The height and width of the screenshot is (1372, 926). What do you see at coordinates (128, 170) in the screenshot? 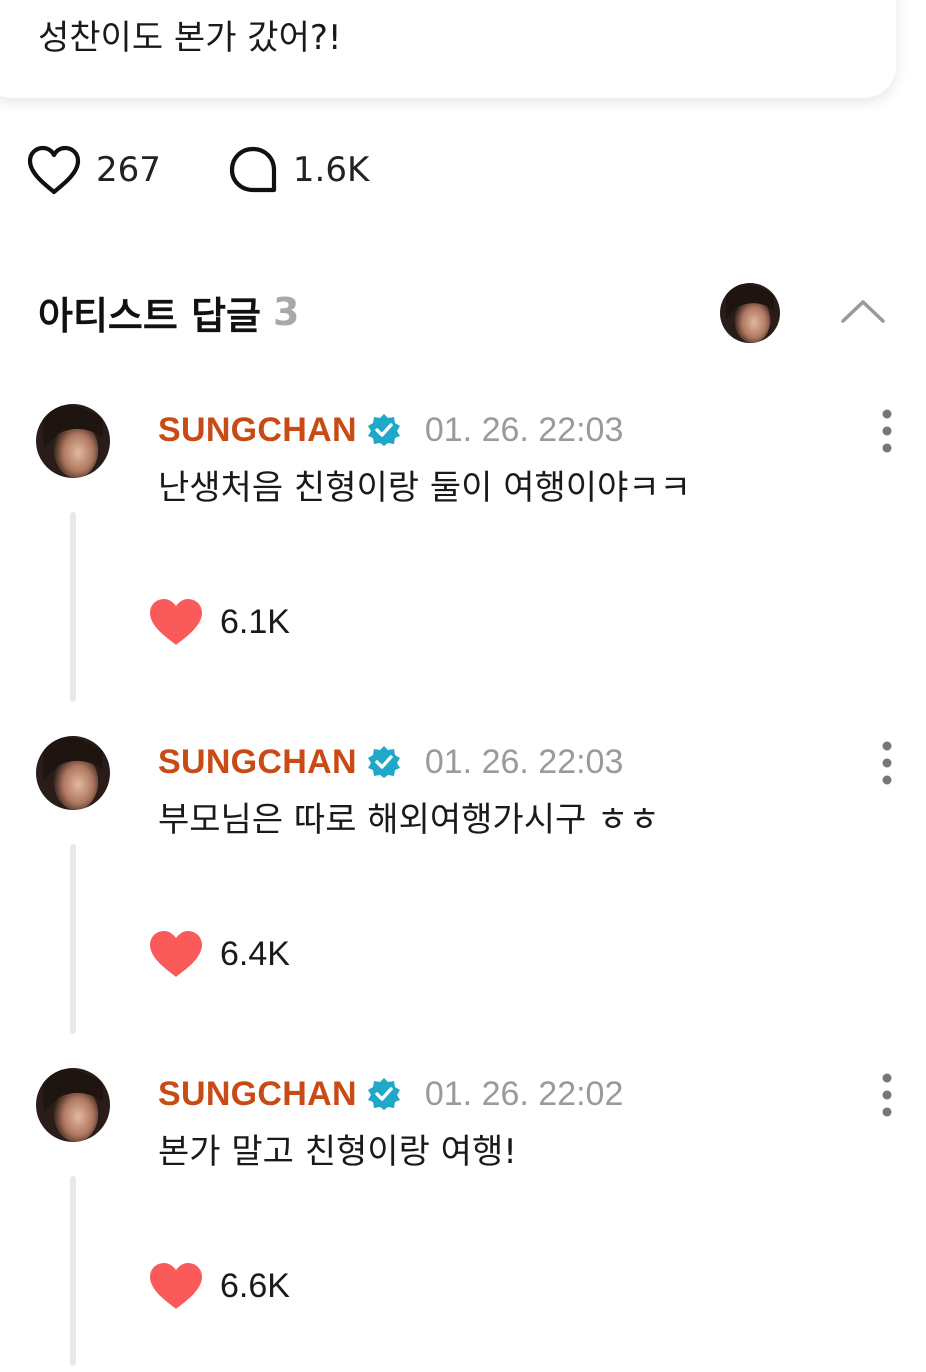
I see `like-count: 267` at bounding box center [128, 170].